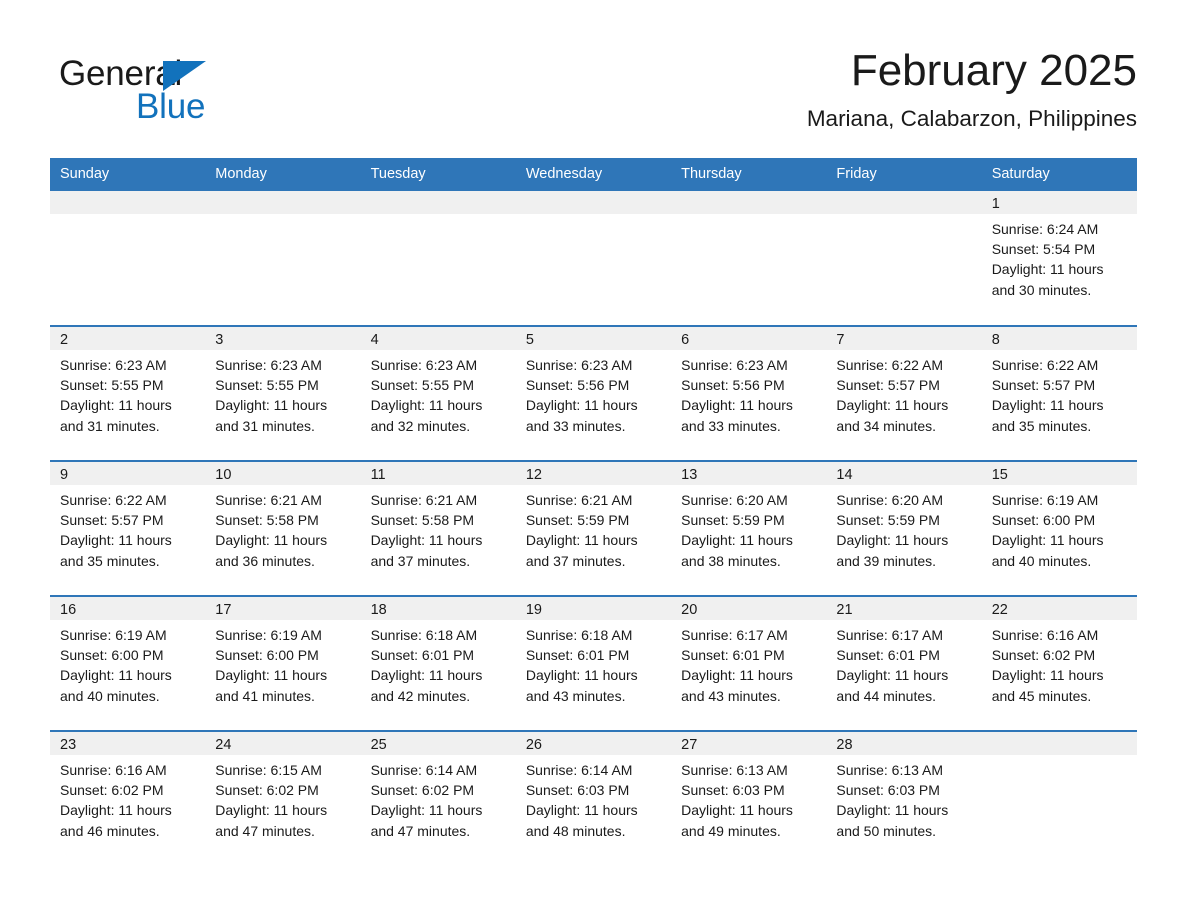 Image resolution: width=1188 pixels, height=918 pixels. Describe the element at coordinates (1043, 520) in the screenshot. I see `sunset-text: Sunset: 6:00 PM` at that location.